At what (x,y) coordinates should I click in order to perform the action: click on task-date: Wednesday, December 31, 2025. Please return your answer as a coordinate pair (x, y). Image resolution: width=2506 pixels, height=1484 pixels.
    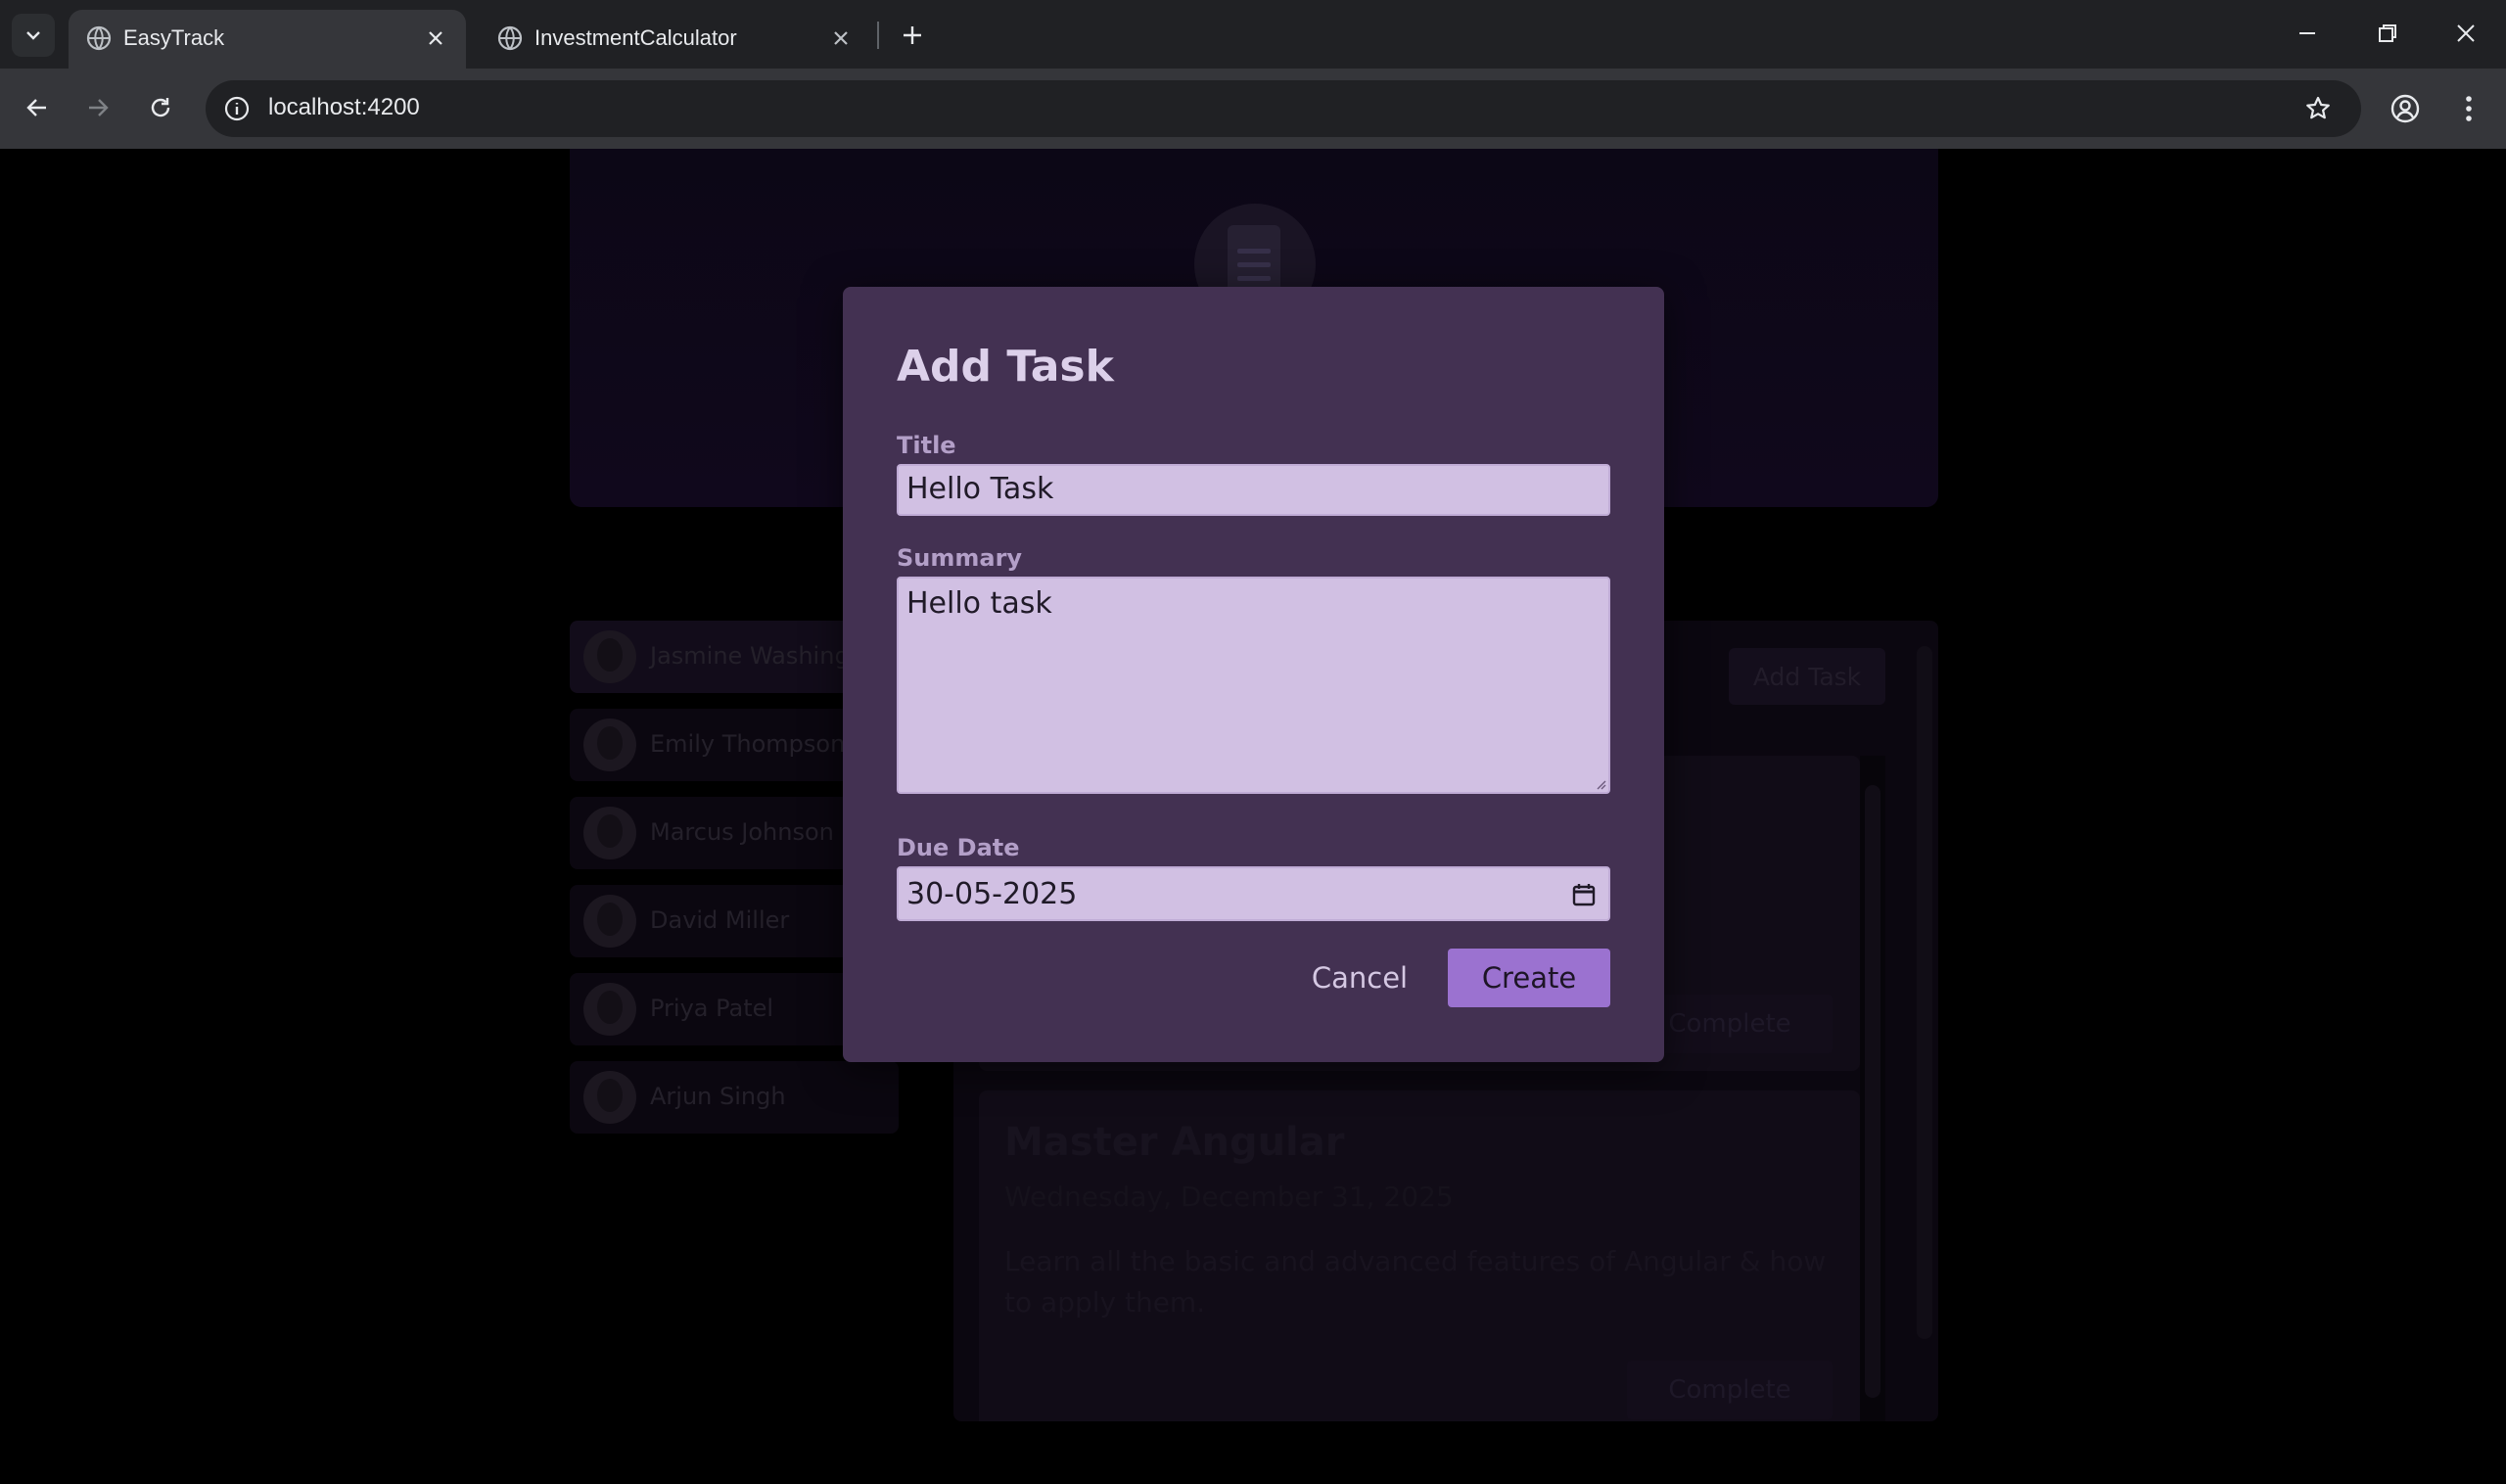
    Looking at the image, I should click on (1229, 1197).